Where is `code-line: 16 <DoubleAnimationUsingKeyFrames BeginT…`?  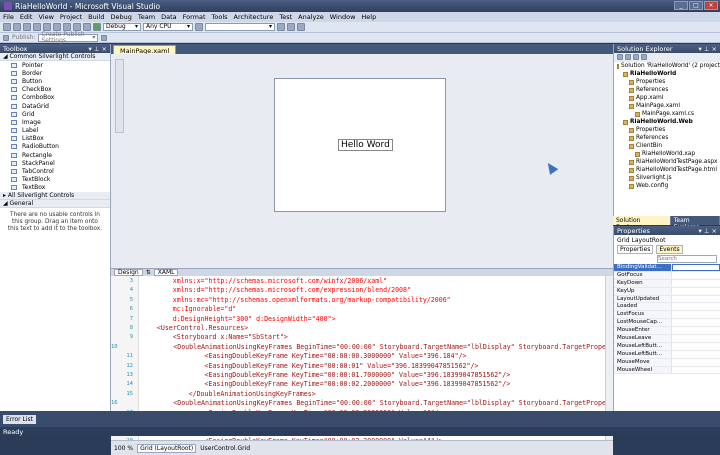
code-line: 16 <DoubleAnimationUsingKeyFrames BeginT… is located at coordinates (358, 403).